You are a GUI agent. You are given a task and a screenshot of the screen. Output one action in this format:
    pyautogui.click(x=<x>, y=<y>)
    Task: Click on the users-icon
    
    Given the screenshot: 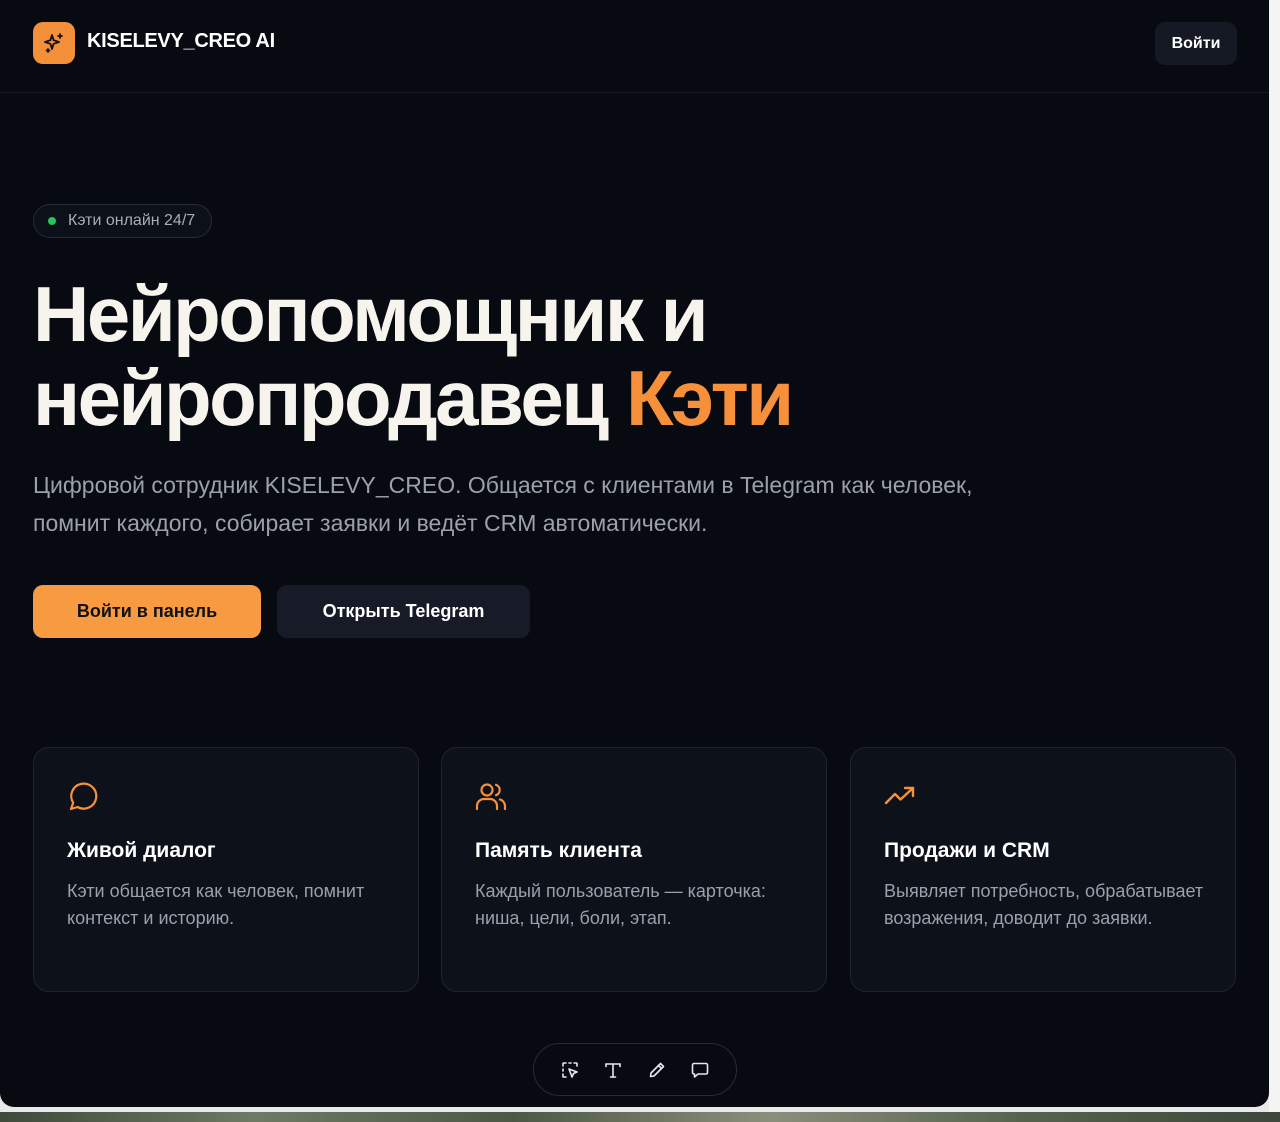 What is the action you would take?
    pyautogui.click(x=491, y=797)
    